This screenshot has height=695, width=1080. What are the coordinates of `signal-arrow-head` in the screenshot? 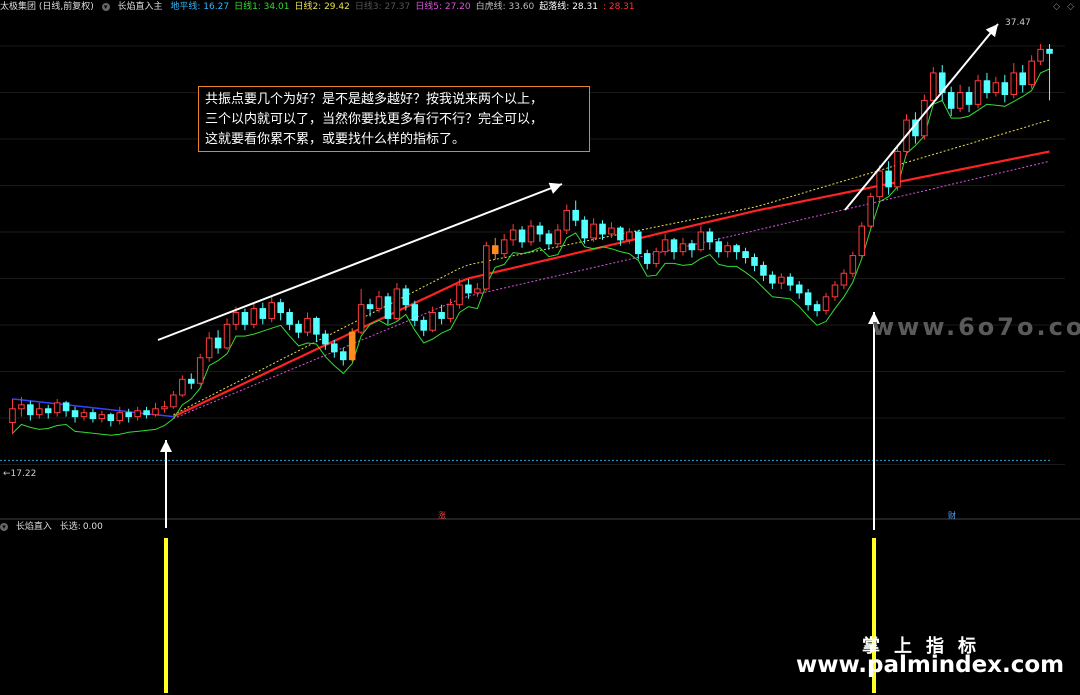 It's located at (166, 446).